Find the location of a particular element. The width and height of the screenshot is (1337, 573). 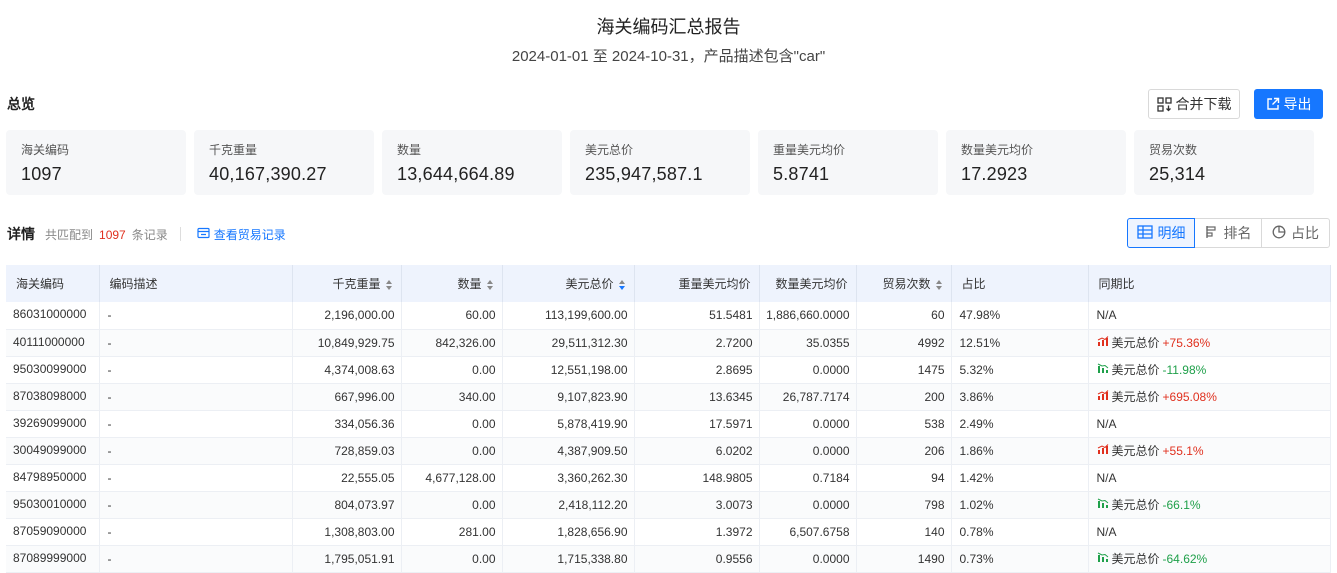

cell-hs-code: 84798950000 is located at coordinates (53, 478).